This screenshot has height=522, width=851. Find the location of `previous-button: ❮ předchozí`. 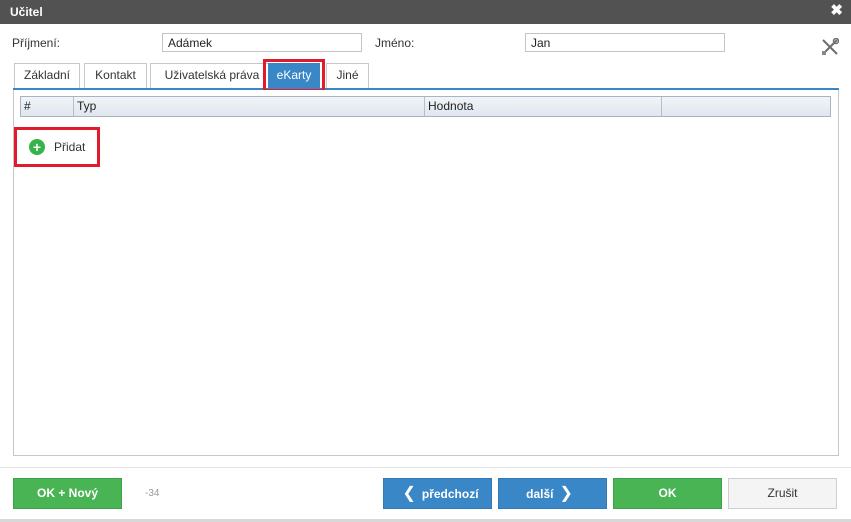

previous-button: ❮ předchozí is located at coordinates (437, 493).